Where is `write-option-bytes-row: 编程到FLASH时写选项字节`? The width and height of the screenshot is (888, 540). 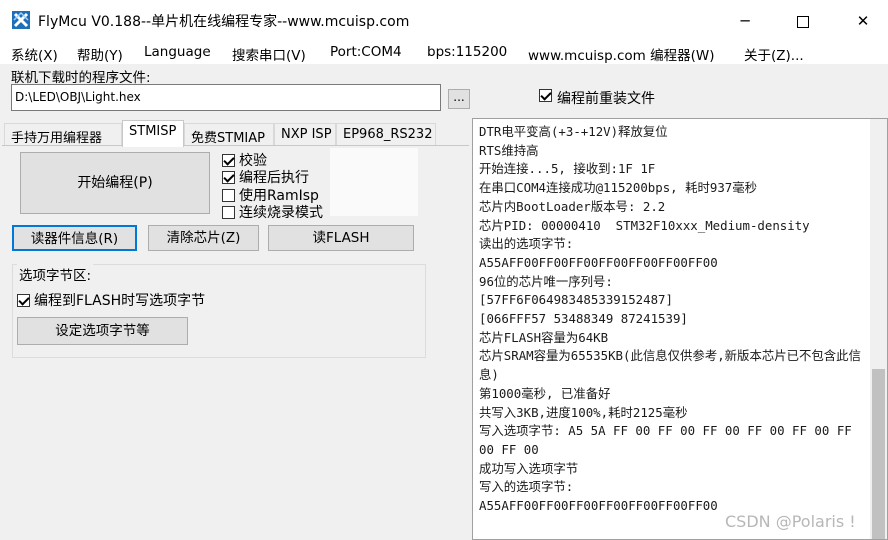 write-option-bytes-row: 编程到FLASH时写选项字节 is located at coordinates (111, 300).